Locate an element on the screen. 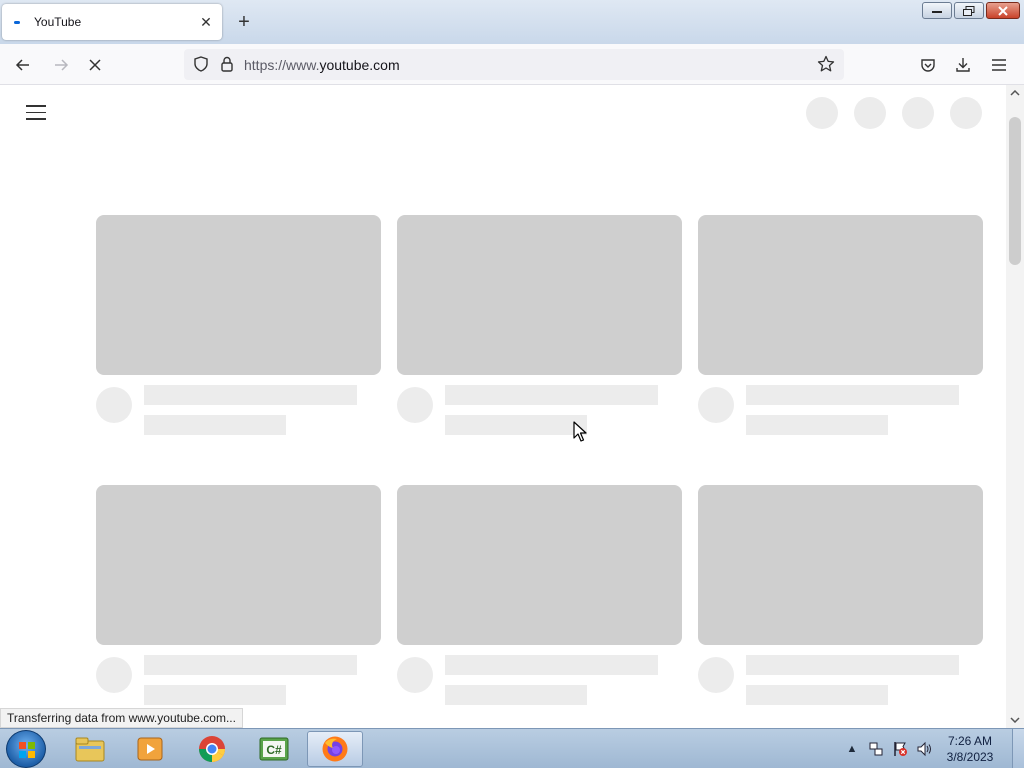 This screenshot has width=1024, height=768. firefox-icon is located at coordinates (335, 749).